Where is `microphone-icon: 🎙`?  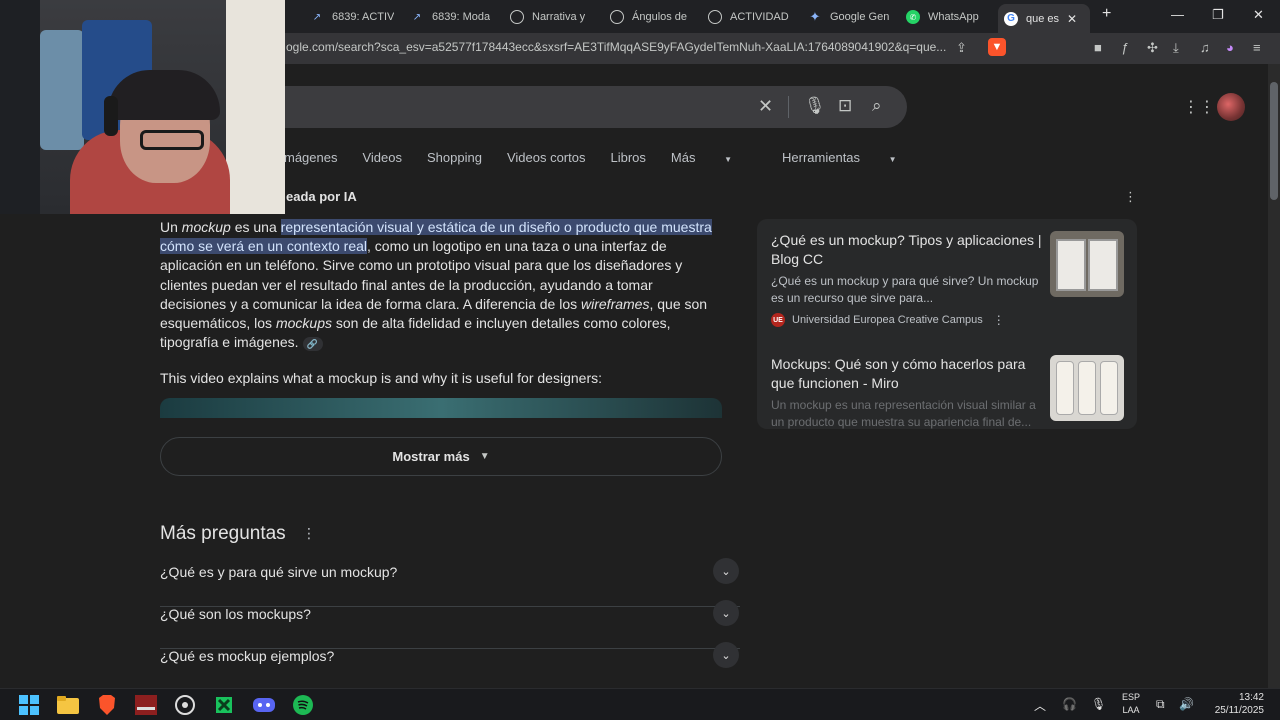
microphone-icon: 🎙 is located at coordinates (815, 106).